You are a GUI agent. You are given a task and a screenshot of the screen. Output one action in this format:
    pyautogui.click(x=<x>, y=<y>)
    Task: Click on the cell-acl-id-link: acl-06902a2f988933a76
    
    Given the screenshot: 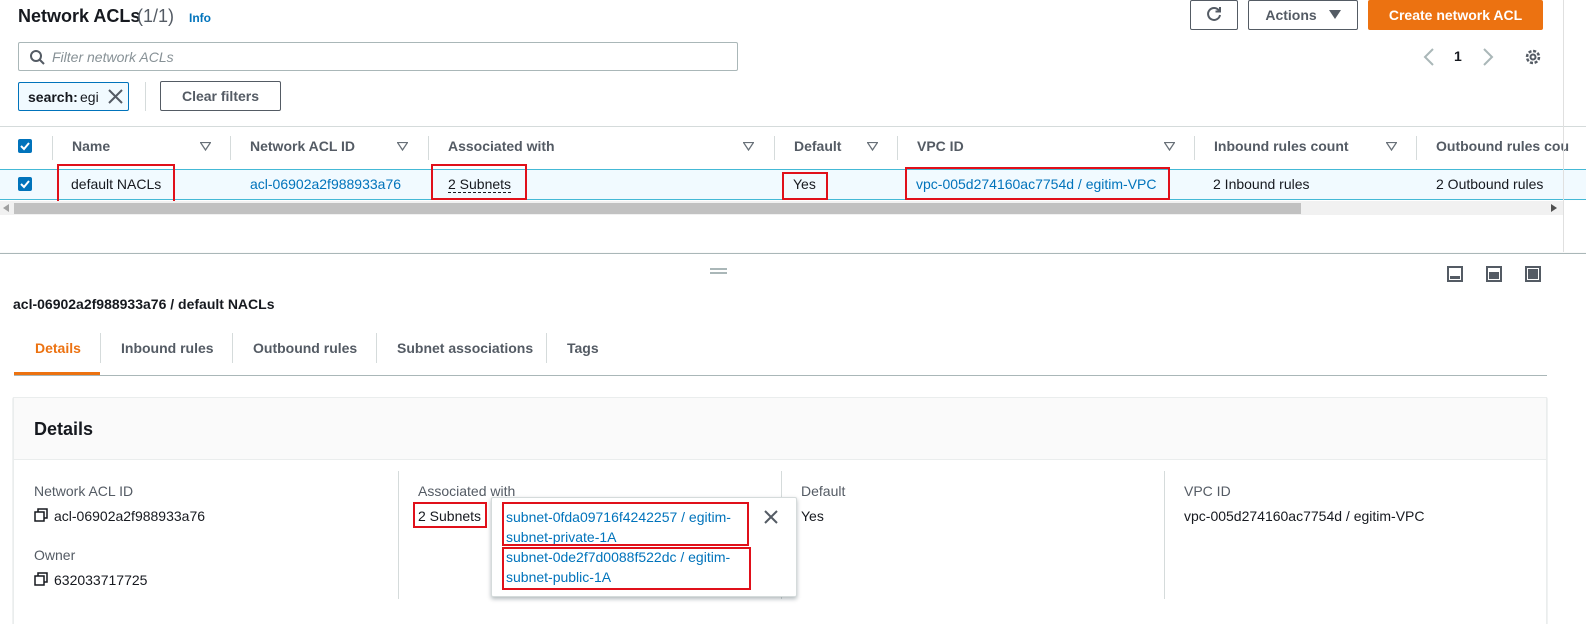 What is the action you would take?
    pyautogui.click(x=325, y=184)
    